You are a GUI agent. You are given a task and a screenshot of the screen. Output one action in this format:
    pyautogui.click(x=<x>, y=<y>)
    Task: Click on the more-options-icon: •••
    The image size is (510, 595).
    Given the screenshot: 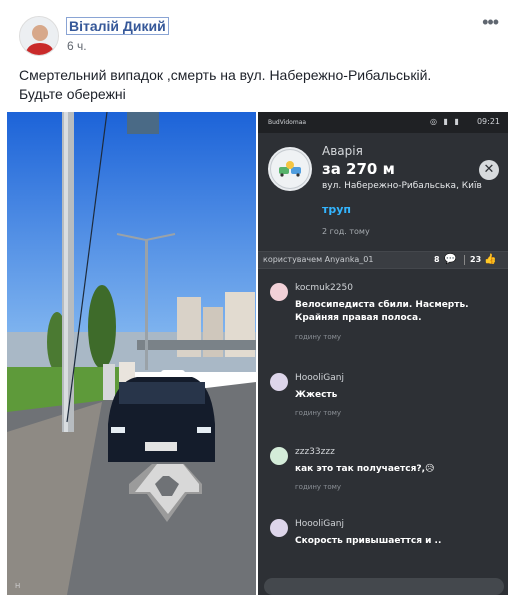 What is the action you would take?
    pyautogui.click(x=490, y=22)
    